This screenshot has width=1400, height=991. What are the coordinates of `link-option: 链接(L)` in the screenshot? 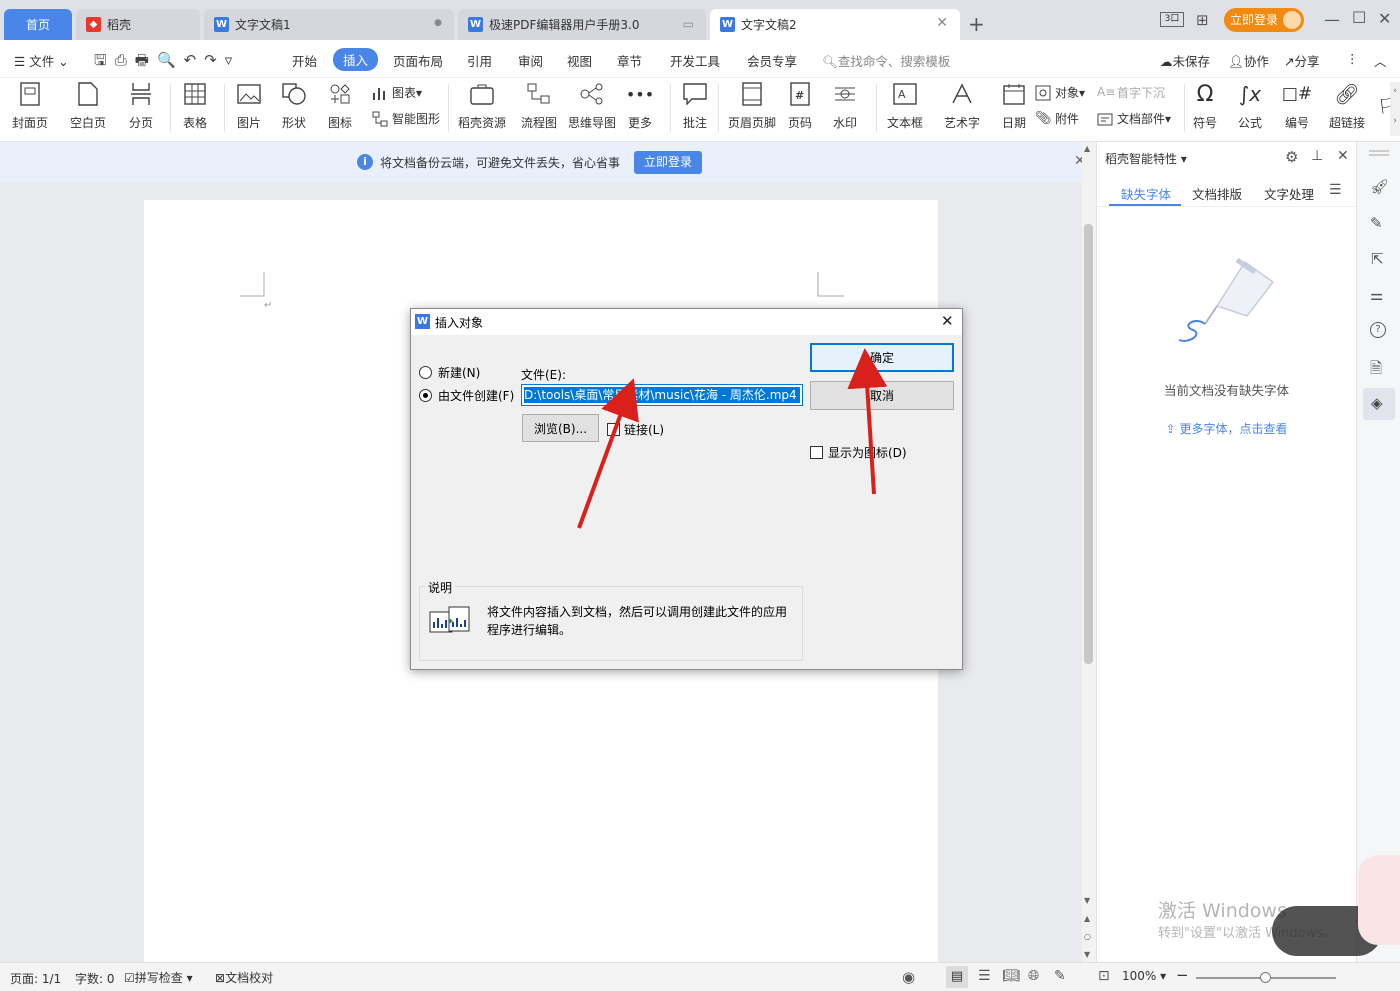 It's located at (635, 429).